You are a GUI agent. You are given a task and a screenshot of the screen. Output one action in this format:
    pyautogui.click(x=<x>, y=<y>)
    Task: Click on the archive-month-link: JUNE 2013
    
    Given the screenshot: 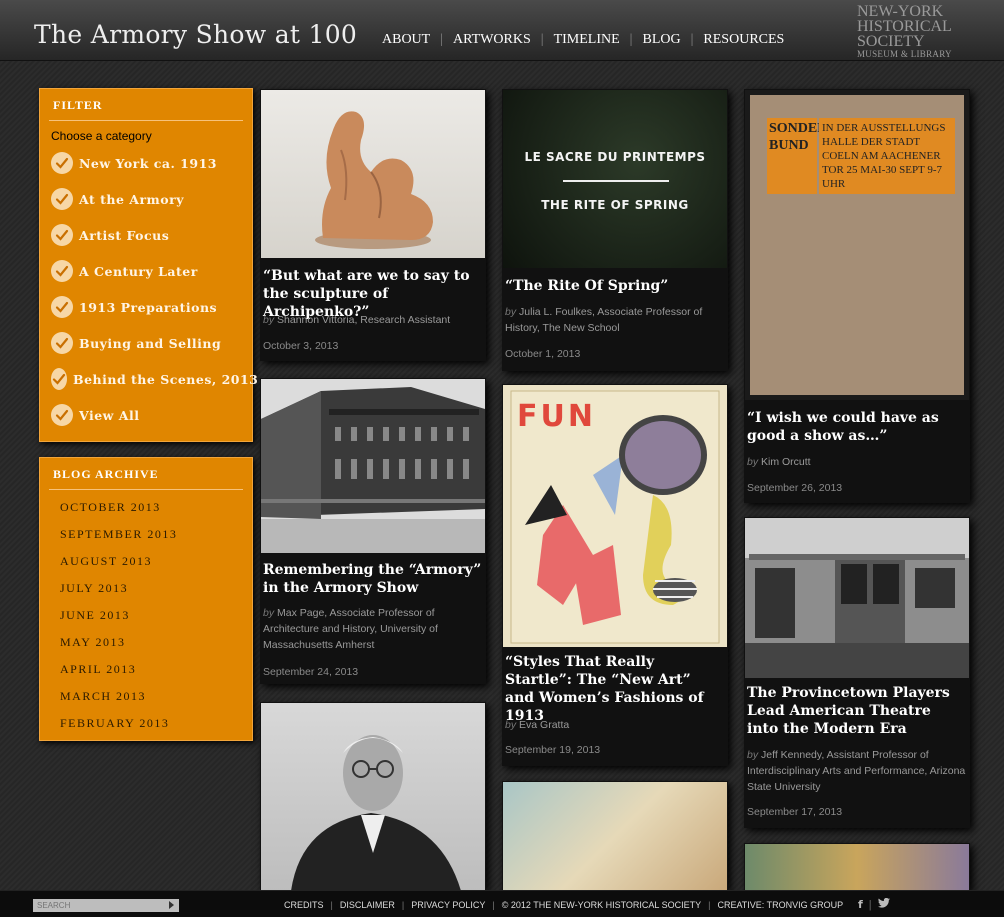 What is the action you would take?
    pyautogui.click(x=156, y=615)
    